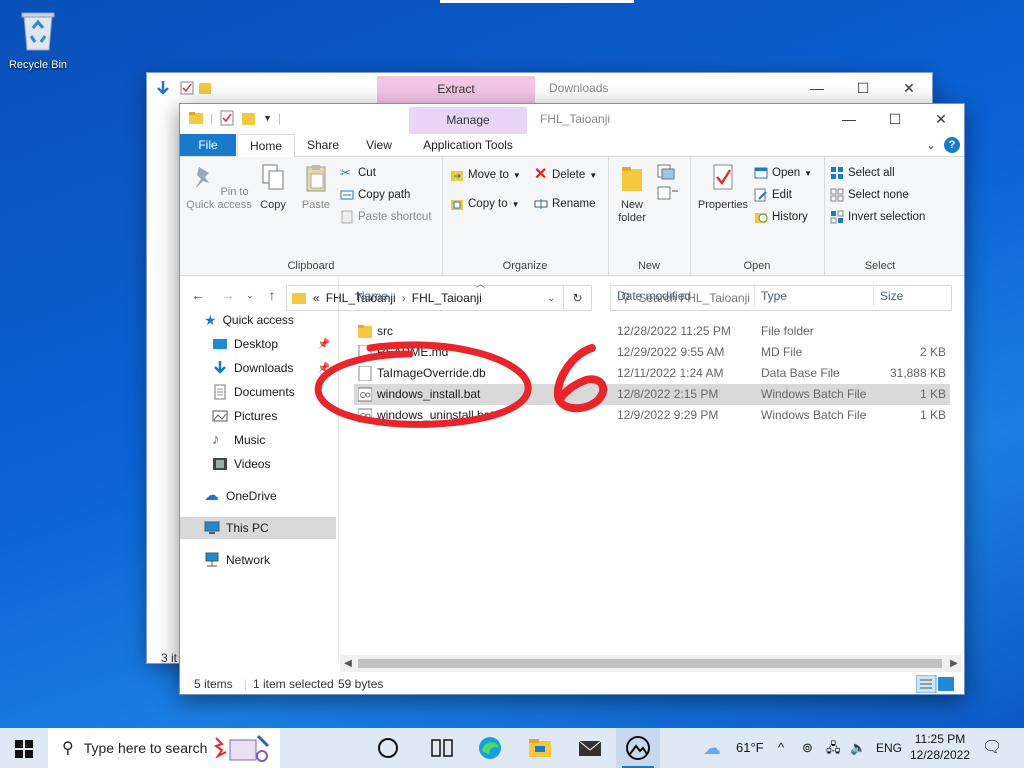 The image size is (1024, 768). Describe the element at coordinates (891, 296) in the screenshot. I see `column-size: Size` at that location.